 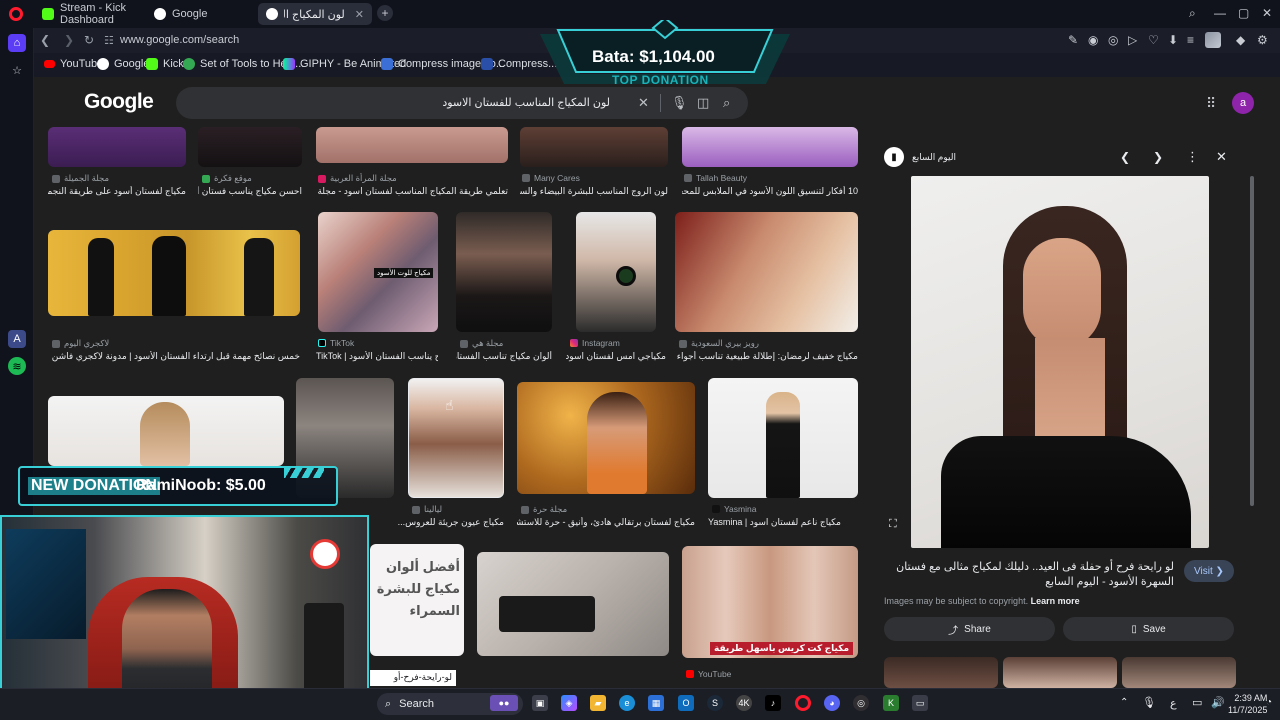 I want to click on bookmark-kick: Kick, so click(x=165, y=64).